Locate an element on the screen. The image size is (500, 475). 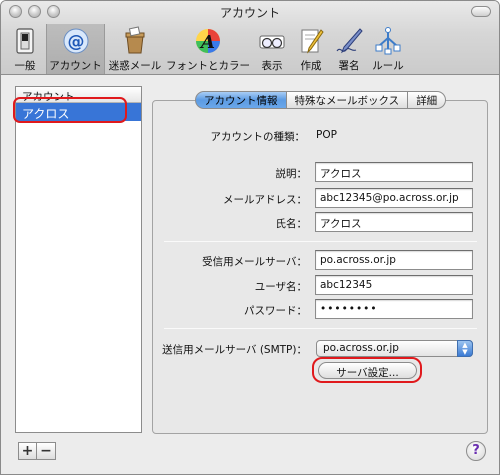
toolbar-rules: ルール is located at coordinates (388, 49).